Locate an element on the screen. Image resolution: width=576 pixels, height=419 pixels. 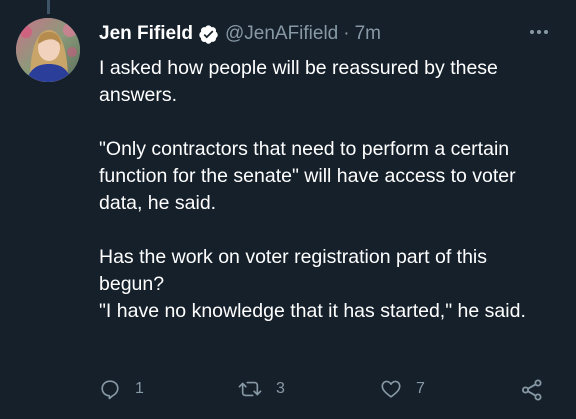
retweet-button: 3 is located at coordinates (261, 389).